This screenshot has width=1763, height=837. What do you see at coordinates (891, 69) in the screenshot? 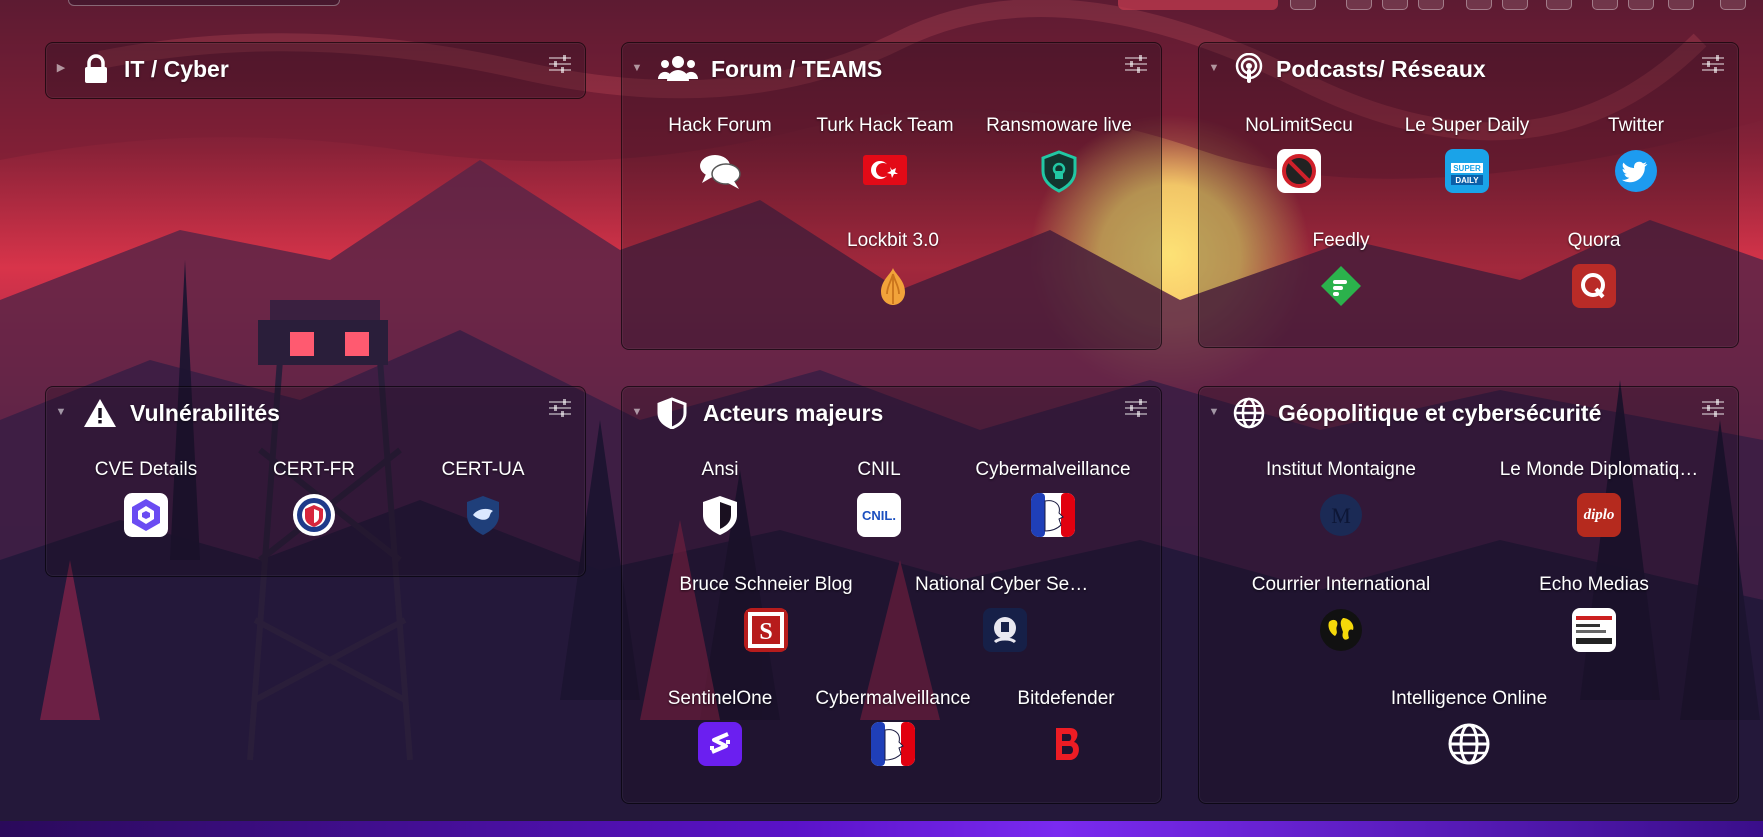
I see `panel-header: ▼ Forum / TEAMS` at bounding box center [891, 69].